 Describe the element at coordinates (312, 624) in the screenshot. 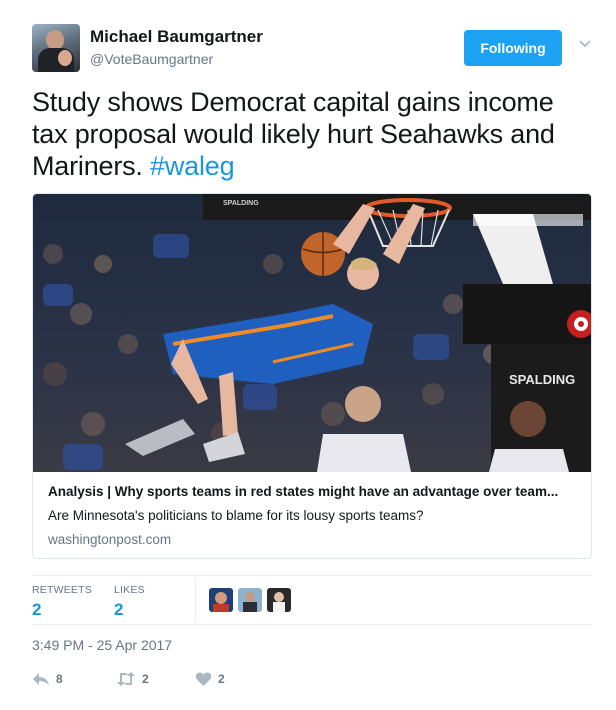

I see `stats-bottom-divider` at that location.